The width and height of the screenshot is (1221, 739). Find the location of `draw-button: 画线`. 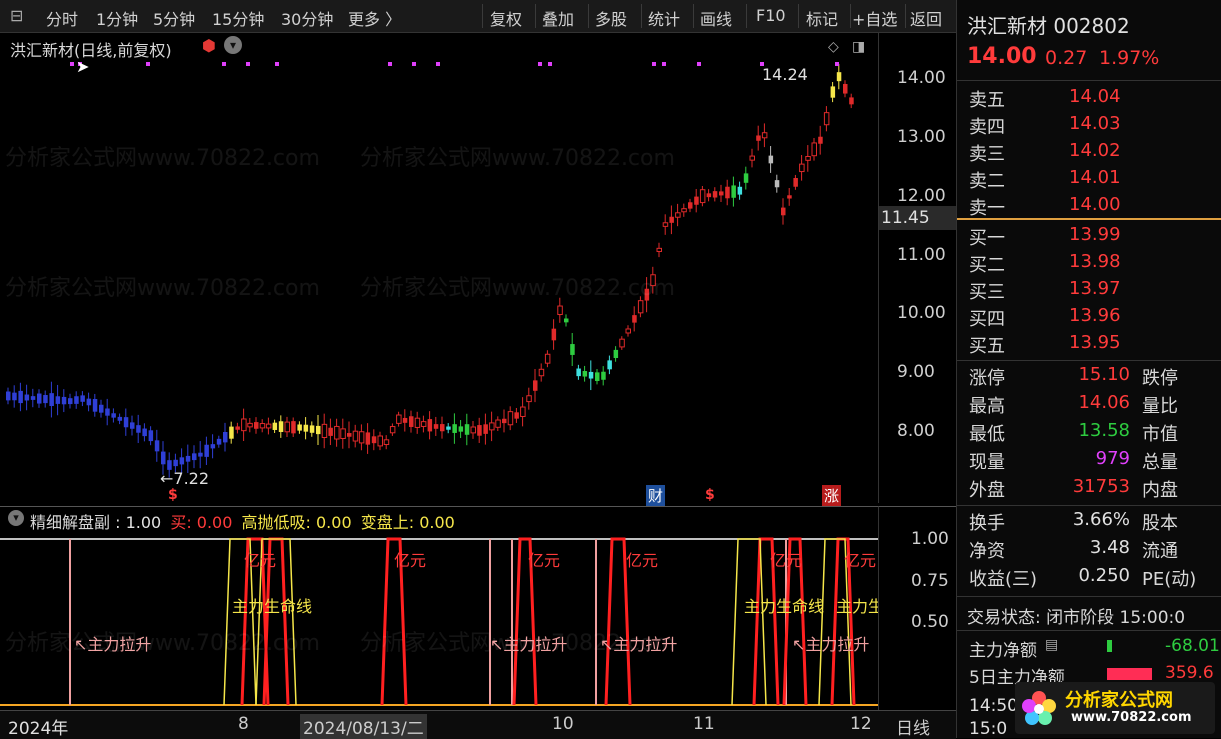

draw-button: 画线 is located at coordinates (716, 18).